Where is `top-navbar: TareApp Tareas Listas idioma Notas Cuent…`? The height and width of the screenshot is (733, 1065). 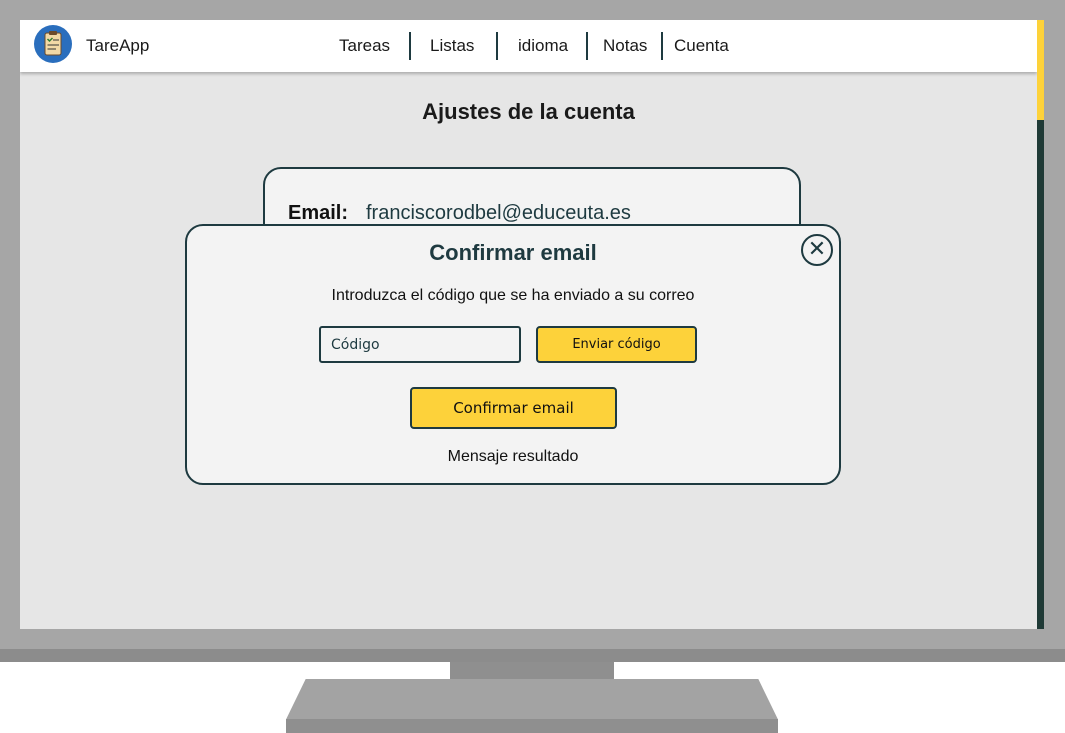 top-navbar: TareApp Tareas Listas idioma Notas Cuent… is located at coordinates (528, 46).